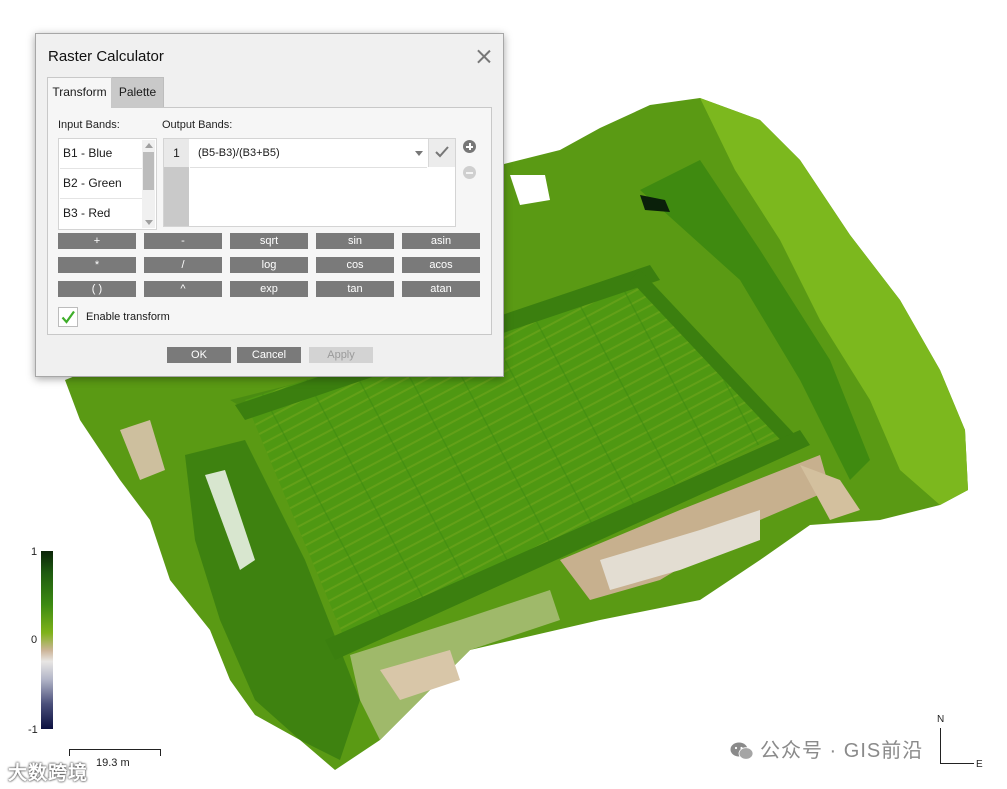 This screenshot has height=789, width=1007. I want to click on scroll-thumb, so click(148, 171).